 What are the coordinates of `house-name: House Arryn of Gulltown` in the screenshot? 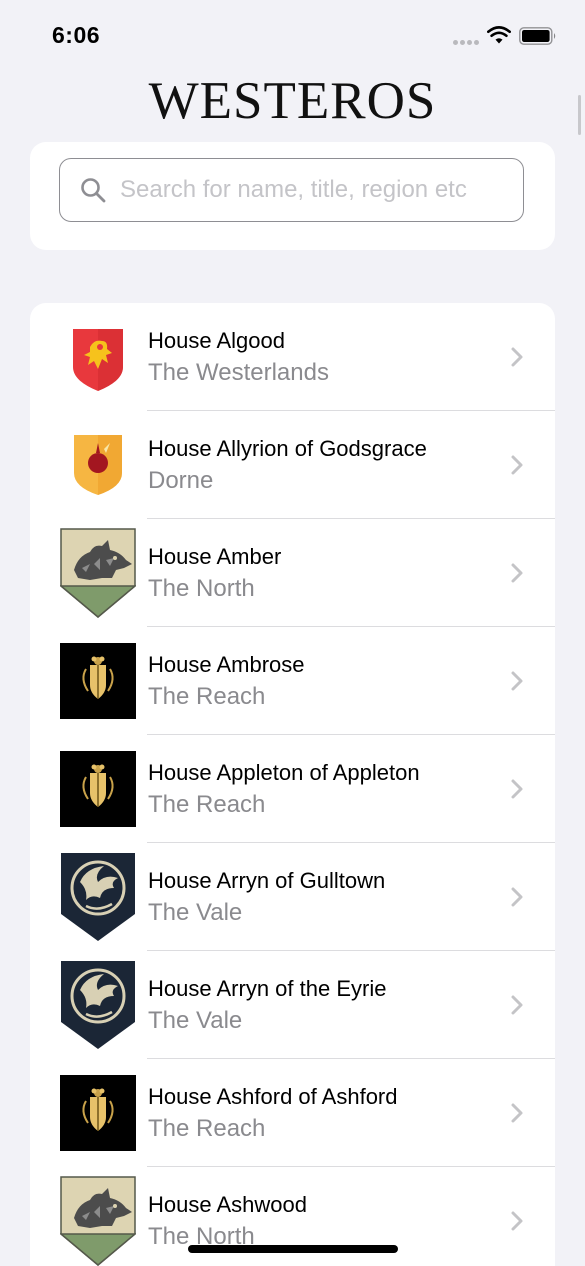 It's located at (267, 880).